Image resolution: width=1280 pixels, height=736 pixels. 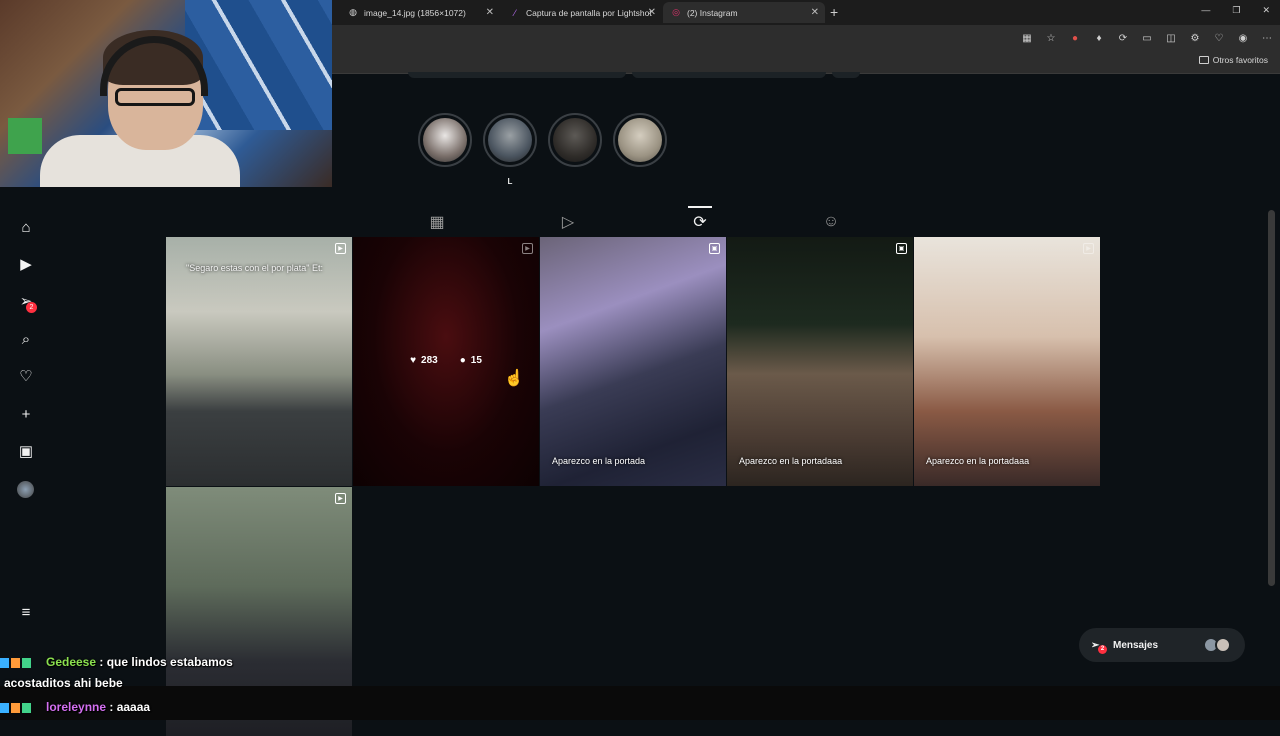 I want to click on messages-icon: ➢ 2, so click(x=1099, y=647).